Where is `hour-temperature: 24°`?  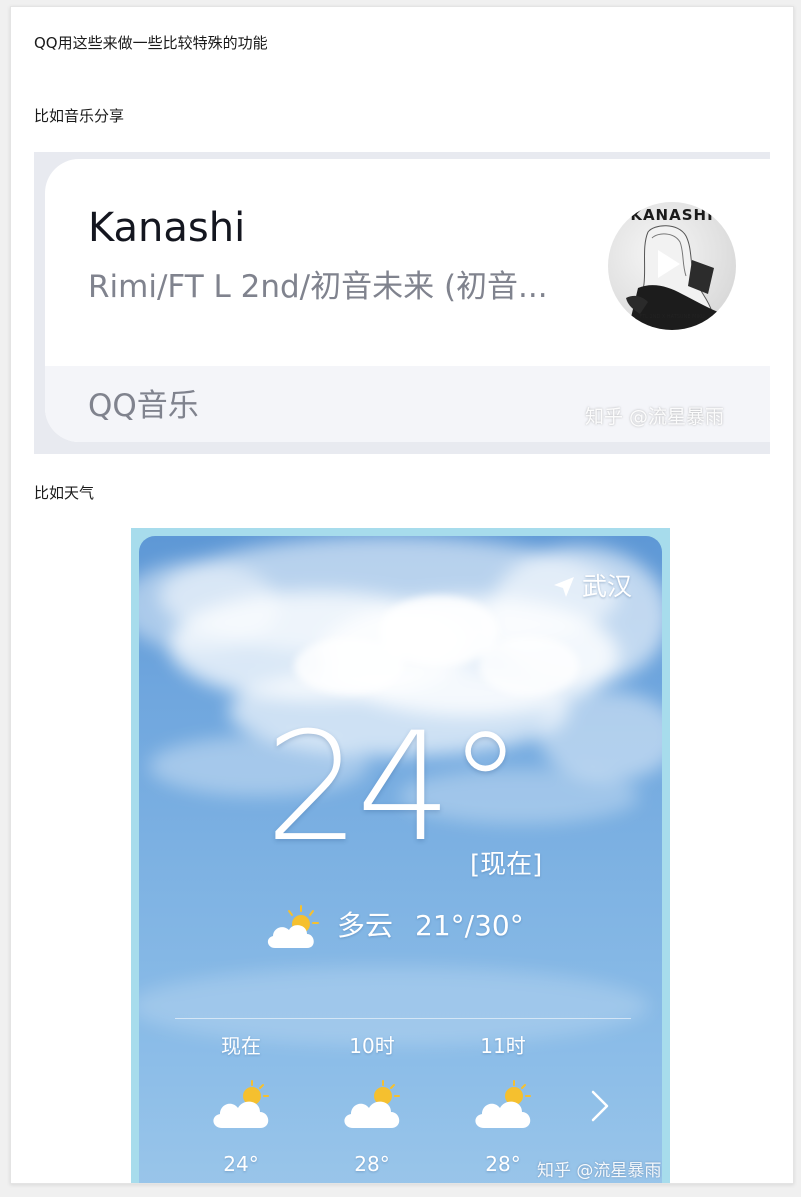 hour-temperature: 24° is located at coordinates (241, 1164).